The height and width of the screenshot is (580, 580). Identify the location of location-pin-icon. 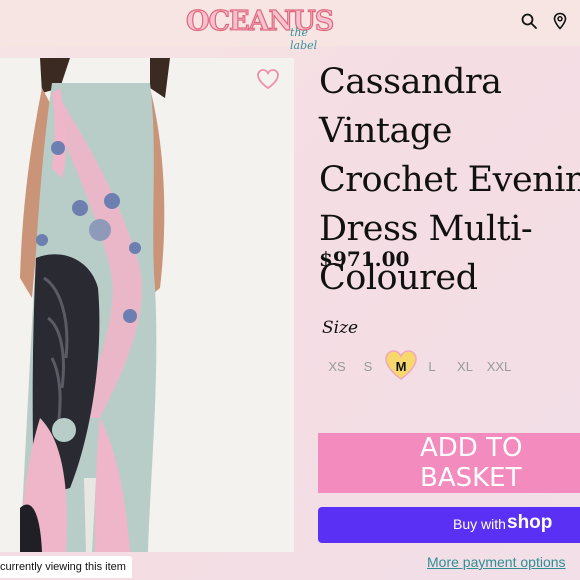
(560, 21).